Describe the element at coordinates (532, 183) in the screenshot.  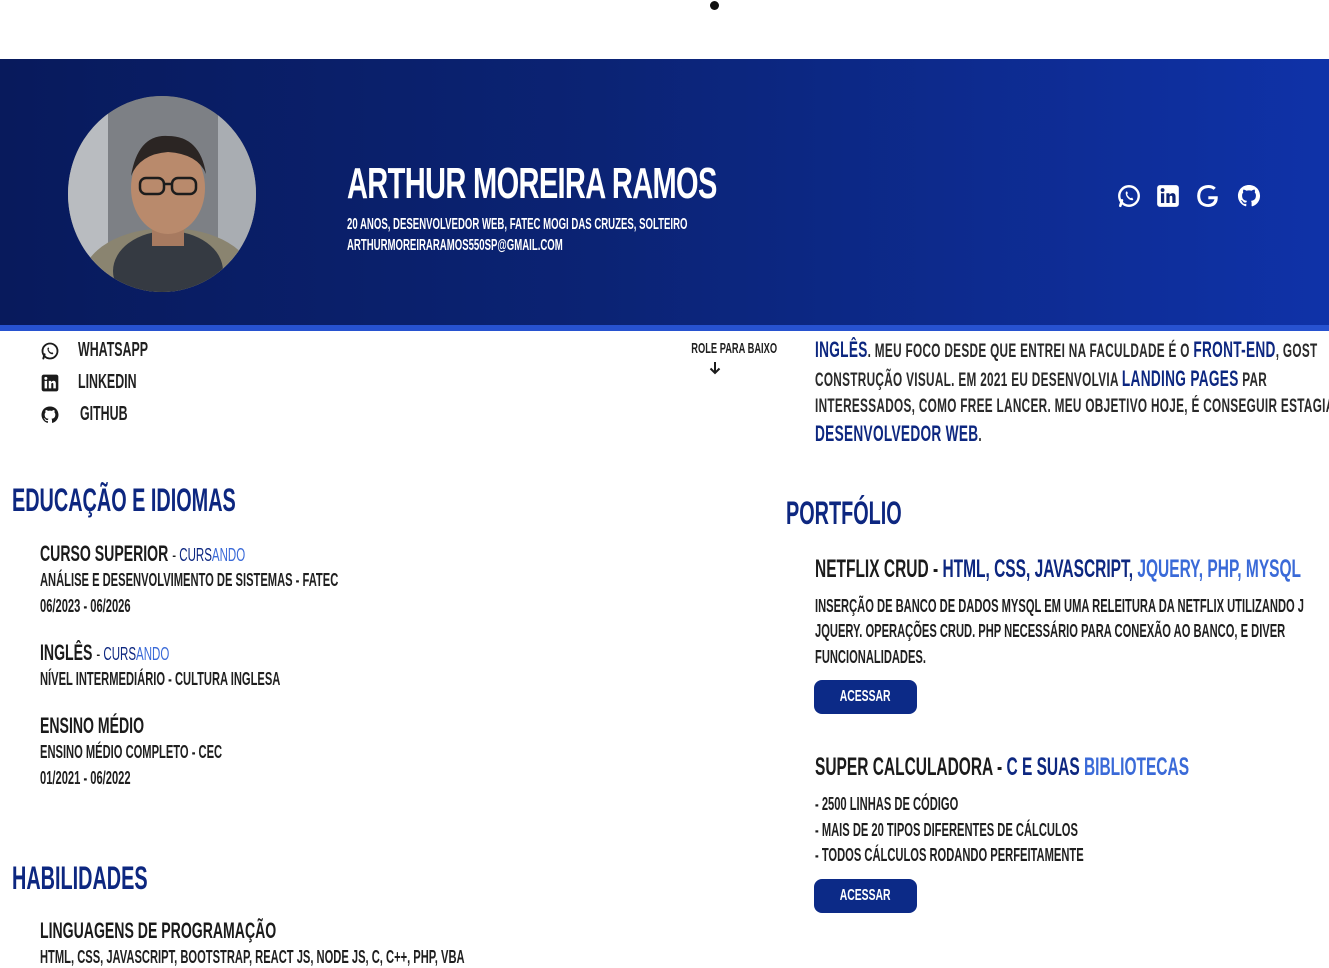
I see `profile-name: ARTHUR MOREIRA RAMOS` at that location.